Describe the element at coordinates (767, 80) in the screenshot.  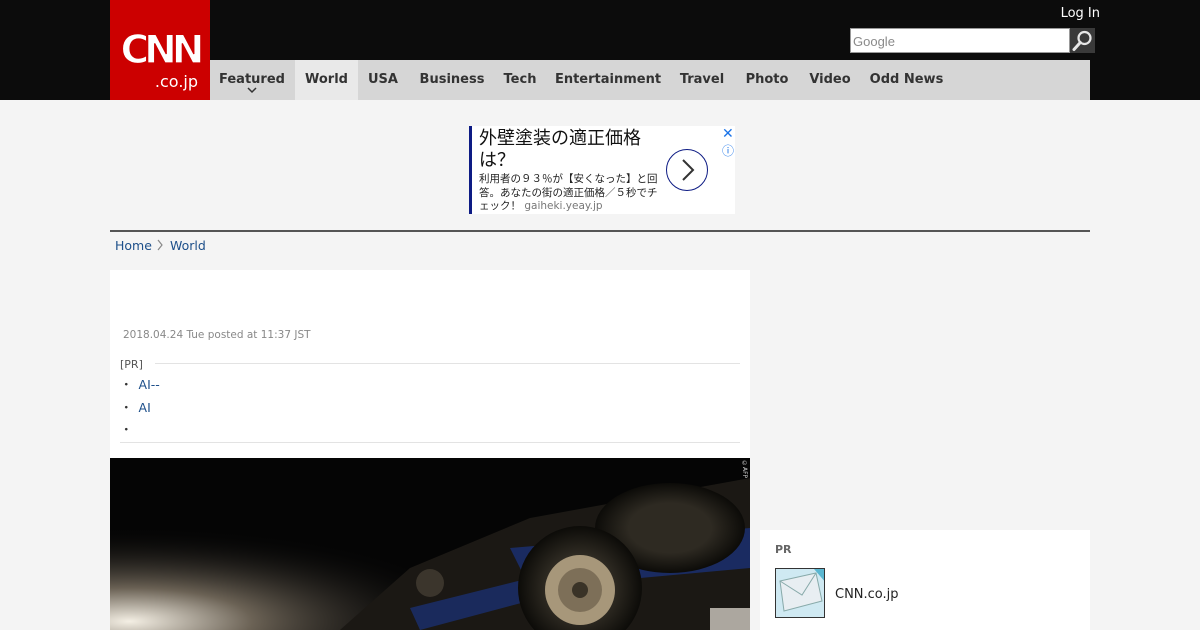
I see `nav-item-photo: Photo` at that location.